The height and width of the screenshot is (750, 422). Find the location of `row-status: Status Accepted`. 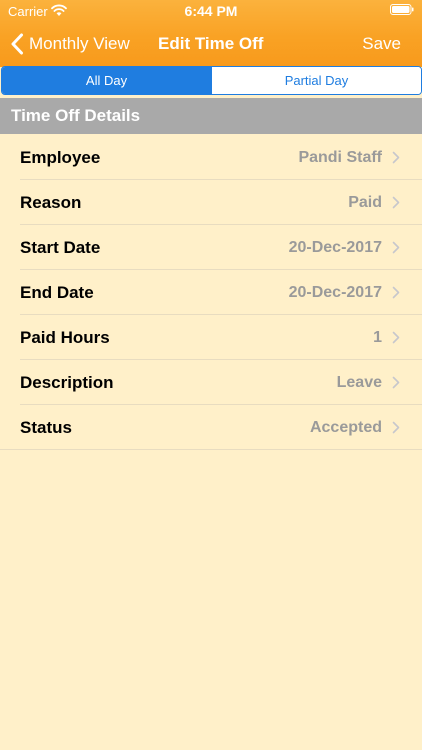

row-status: Status Accepted is located at coordinates (211, 427).